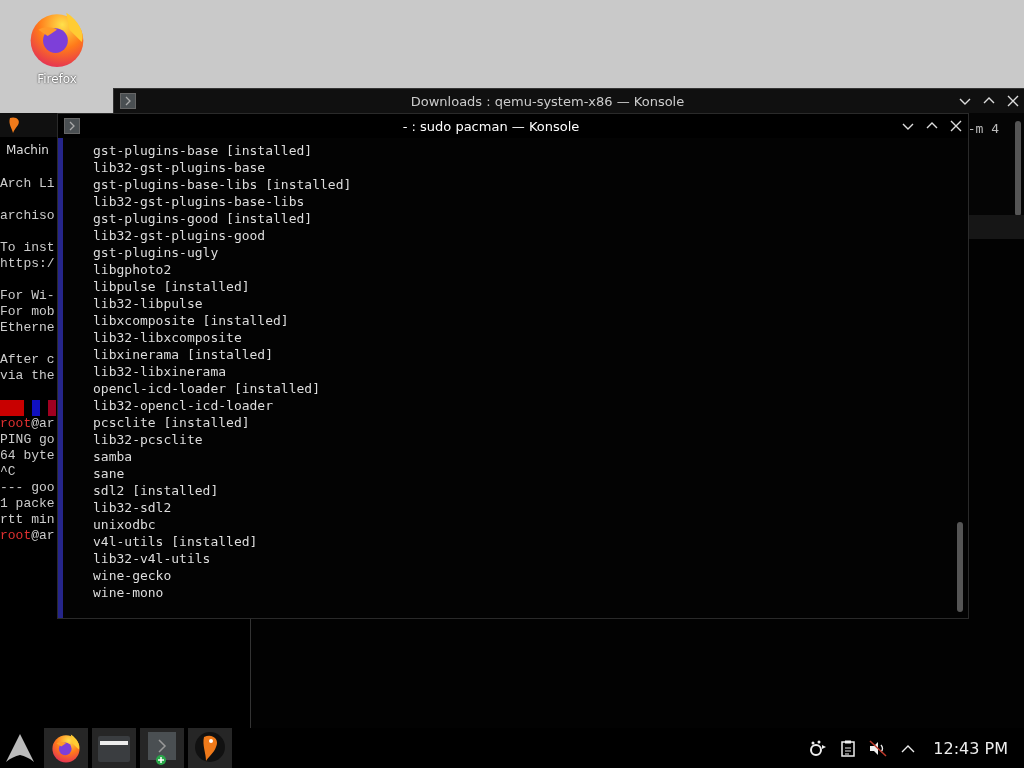  I want to click on terminal-line: lib32-pcsclite, so click(148, 439).